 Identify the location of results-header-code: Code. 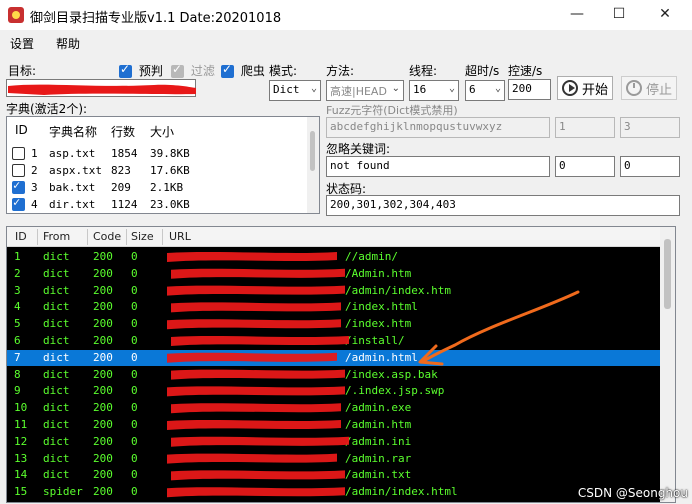
(107, 236).